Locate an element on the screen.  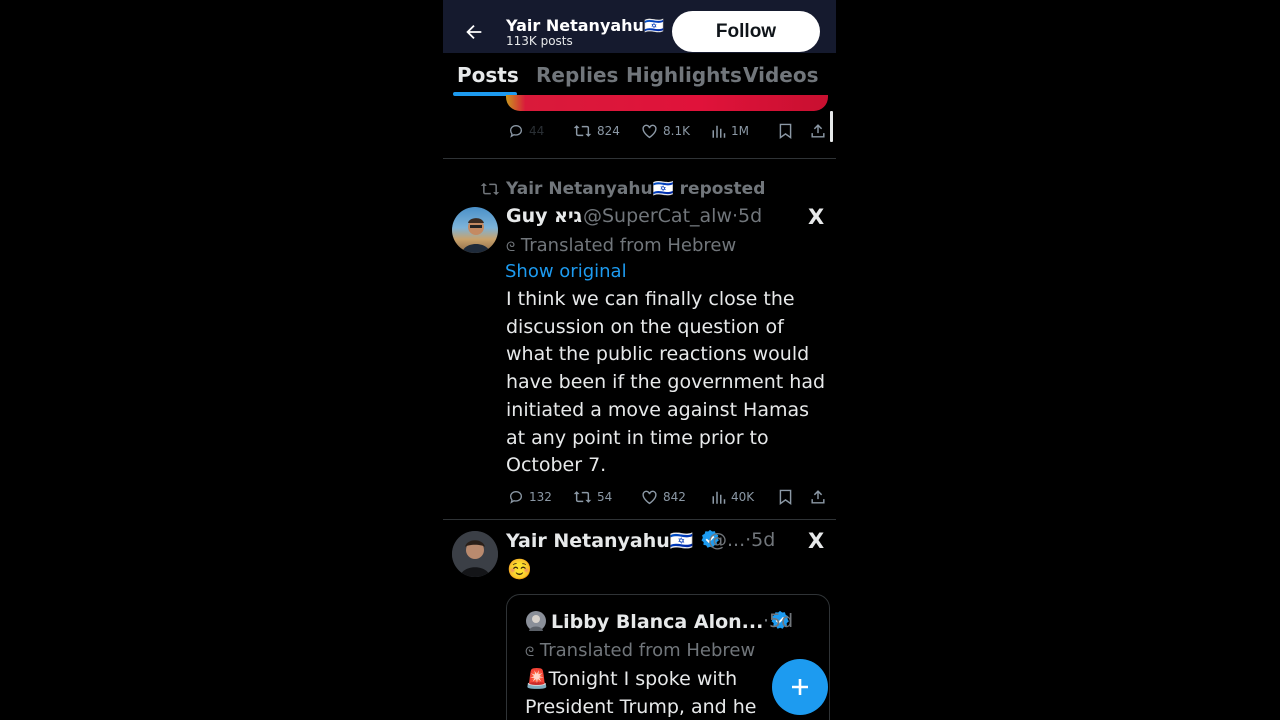
views-count: 40K is located at coordinates (743, 497).